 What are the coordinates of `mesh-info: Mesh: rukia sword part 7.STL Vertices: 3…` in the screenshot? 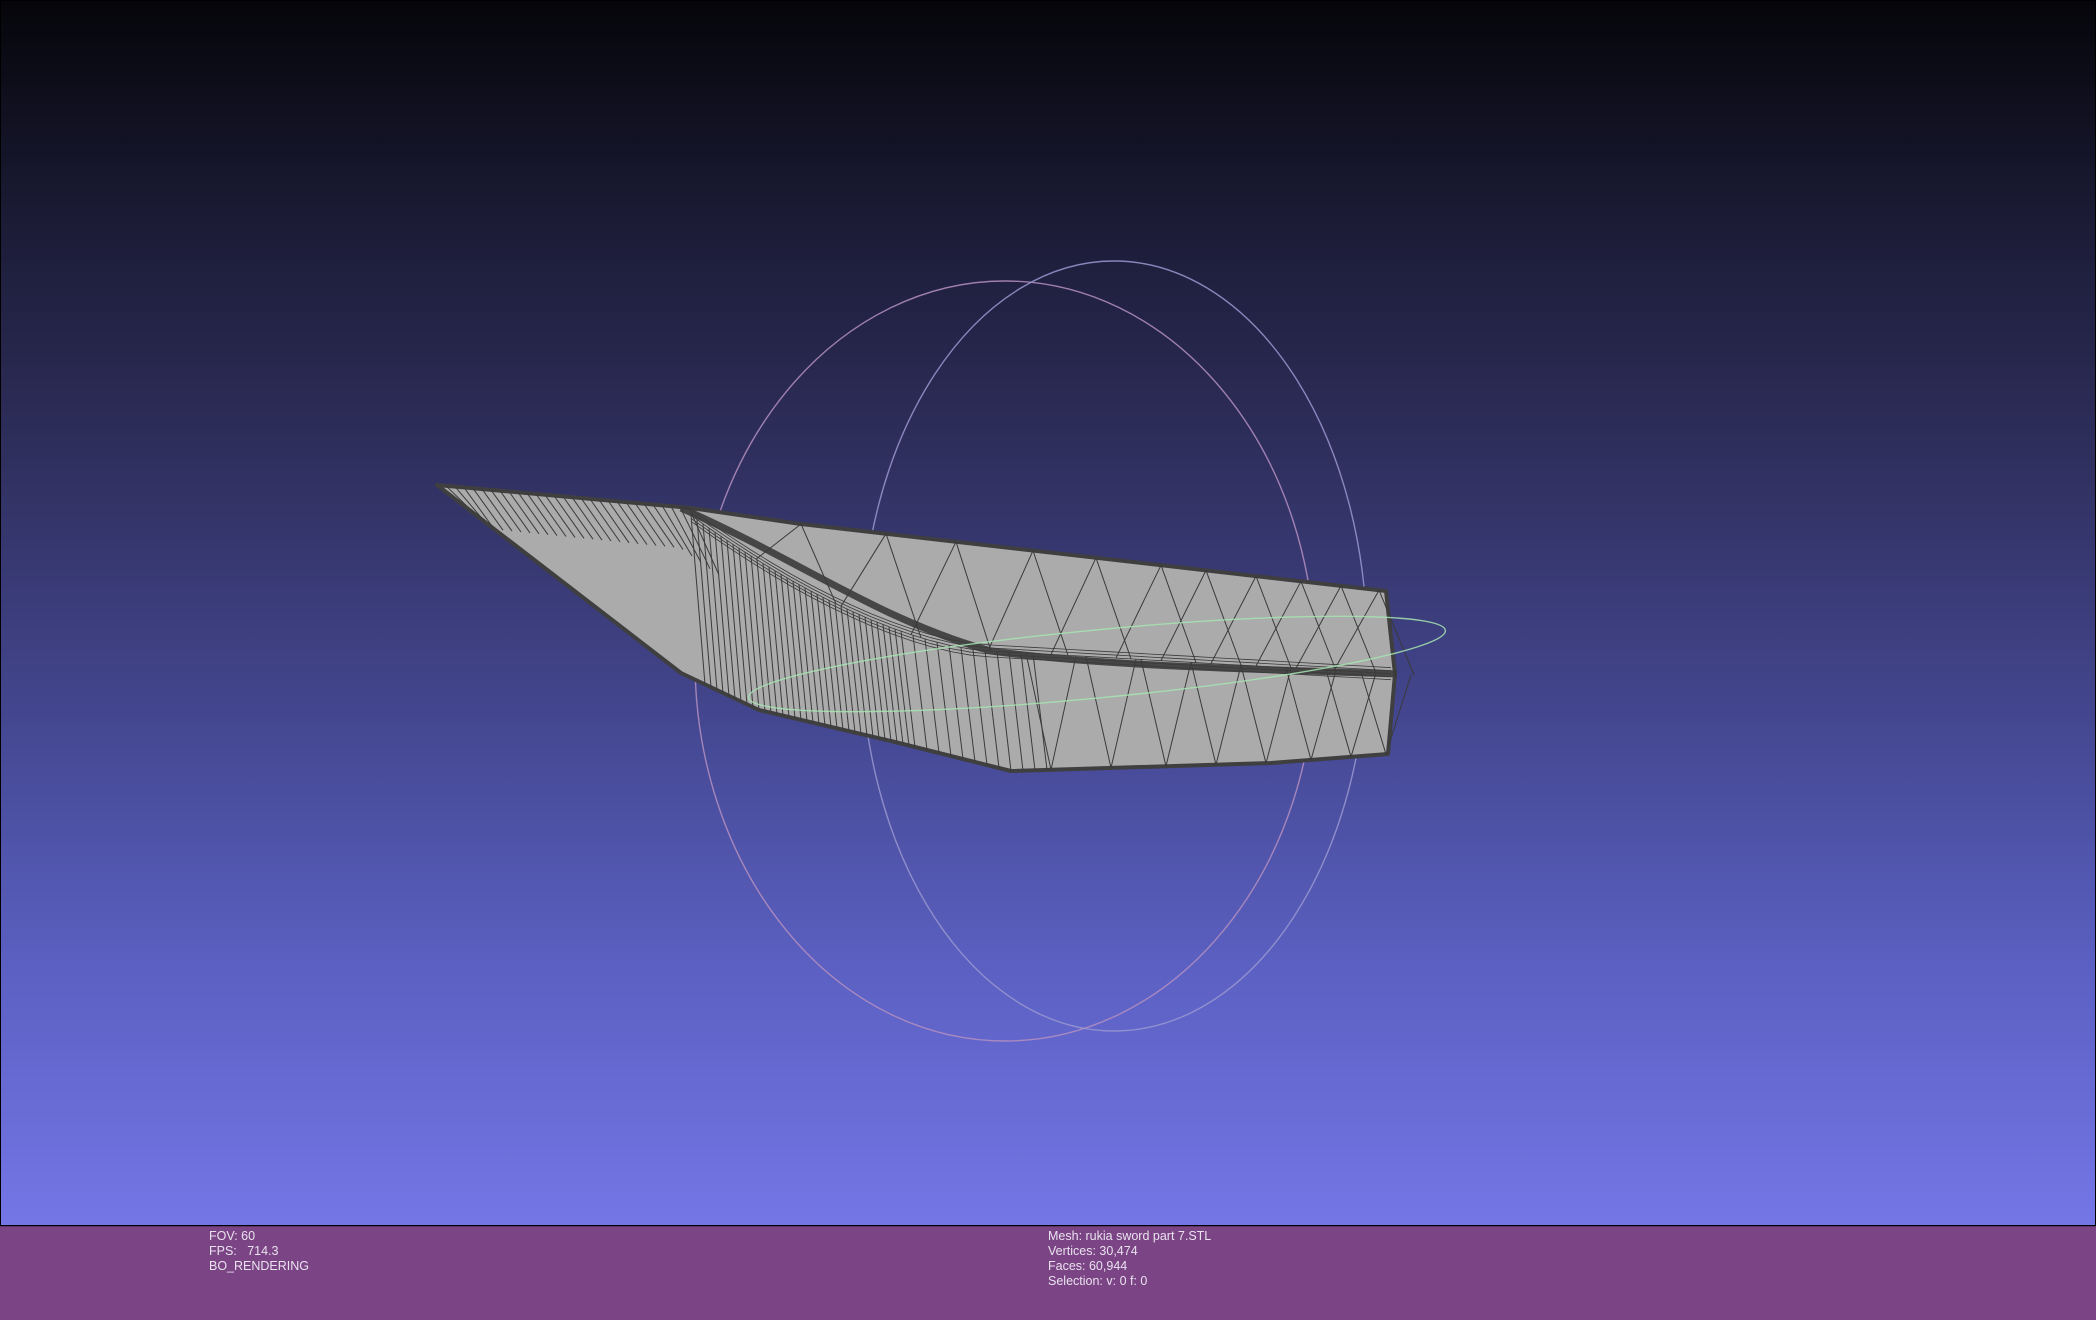 It's located at (1129, 1259).